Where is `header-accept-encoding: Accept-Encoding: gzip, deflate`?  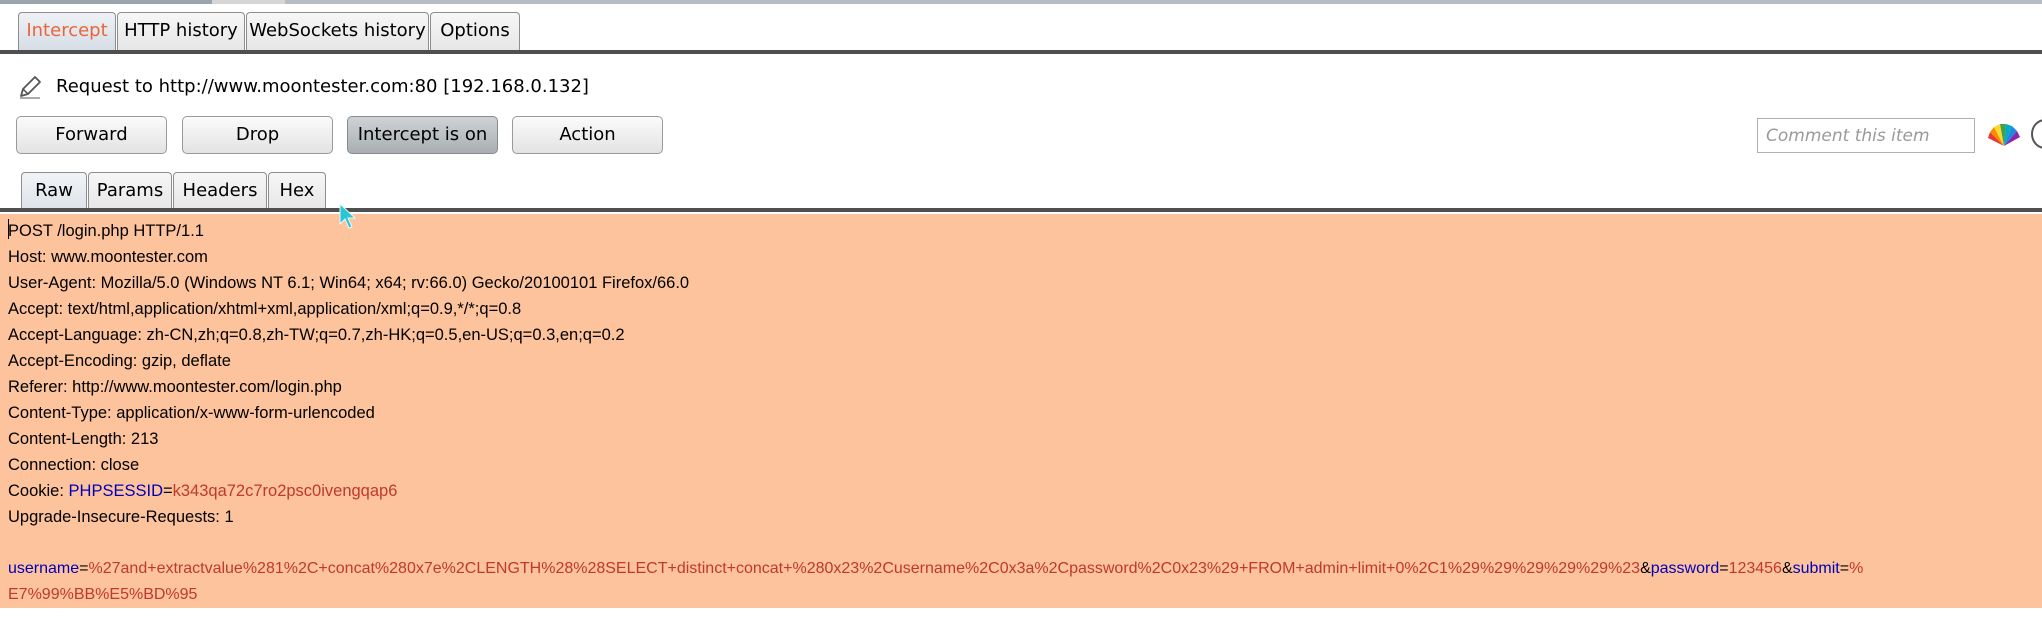
header-accept-encoding: Accept-Encoding: gzip, deflate is located at coordinates (119, 361).